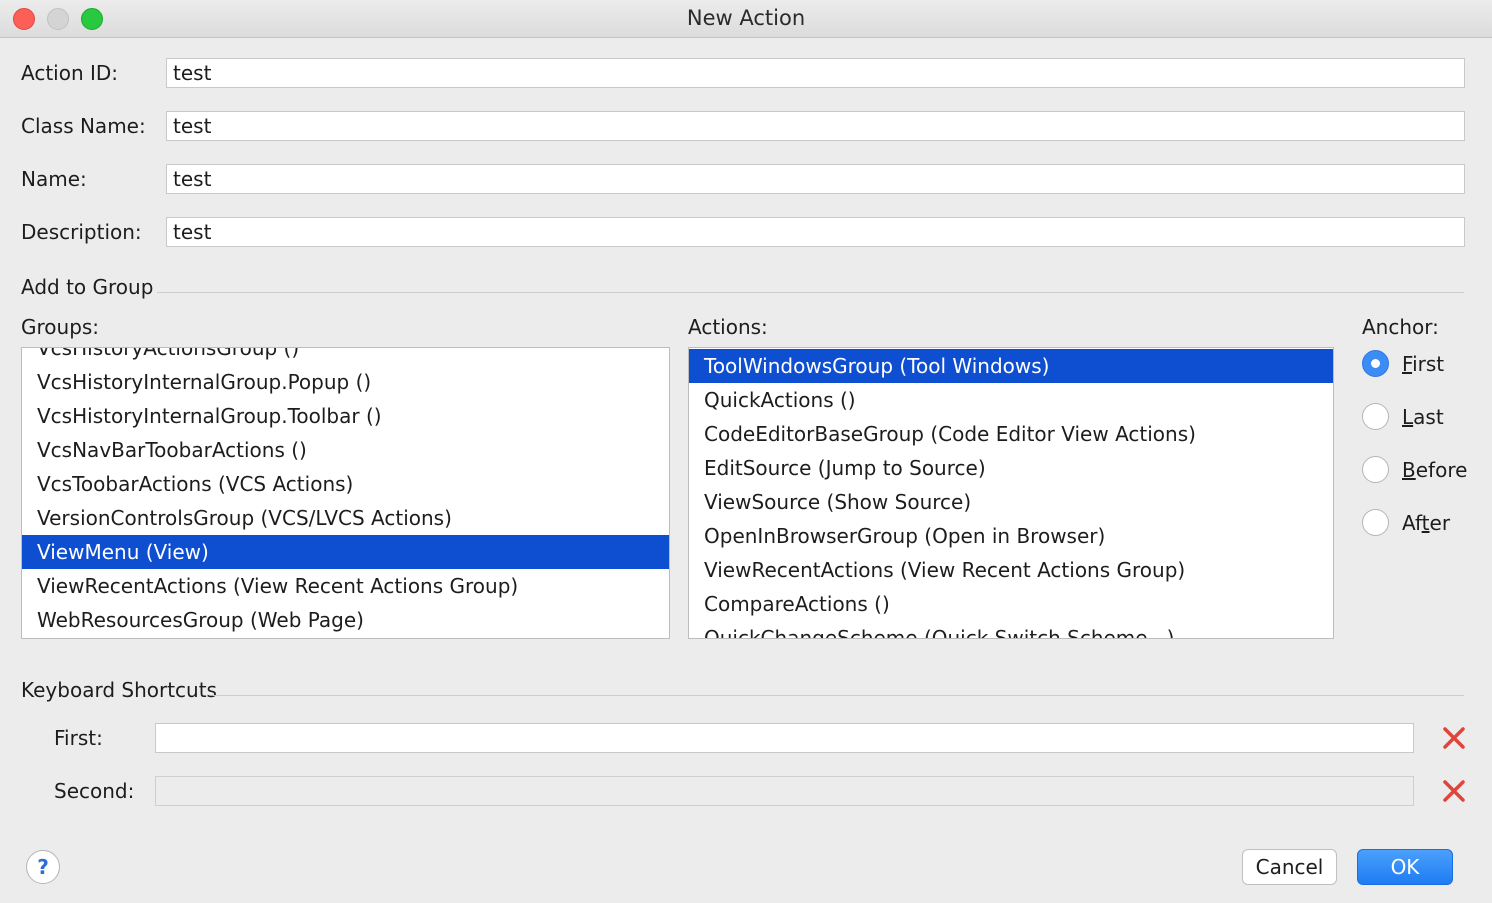 The width and height of the screenshot is (1492, 903). Describe the element at coordinates (1405, 867) in the screenshot. I see `ok-button: OK` at that location.